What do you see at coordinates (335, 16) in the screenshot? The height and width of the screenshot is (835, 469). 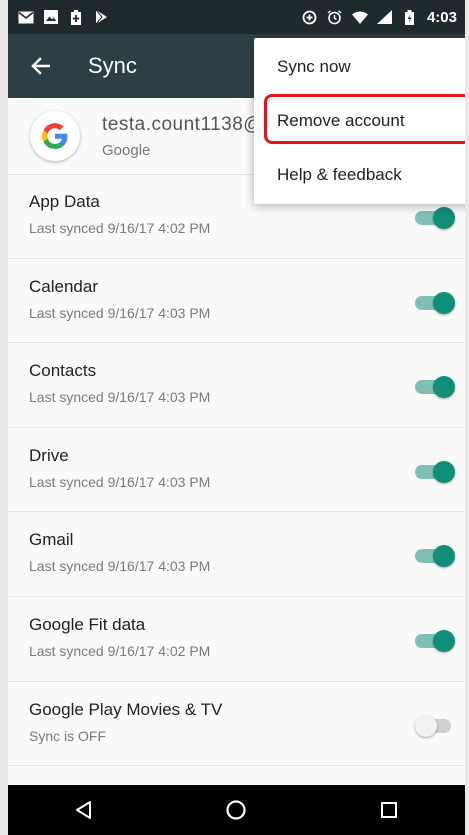 I see `alarm-icon` at bounding box center [335, 16].